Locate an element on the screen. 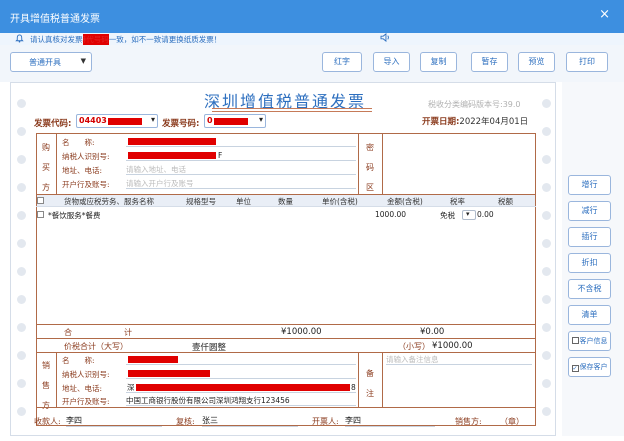 This screenshot has height=441, width=624. save-customer-checkbox: ✓ is located at coordinates (575, 368).